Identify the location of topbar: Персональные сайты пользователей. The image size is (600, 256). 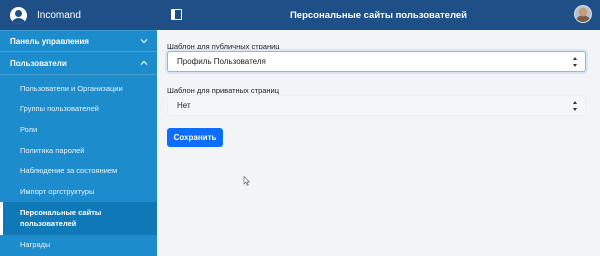
(378, 15).